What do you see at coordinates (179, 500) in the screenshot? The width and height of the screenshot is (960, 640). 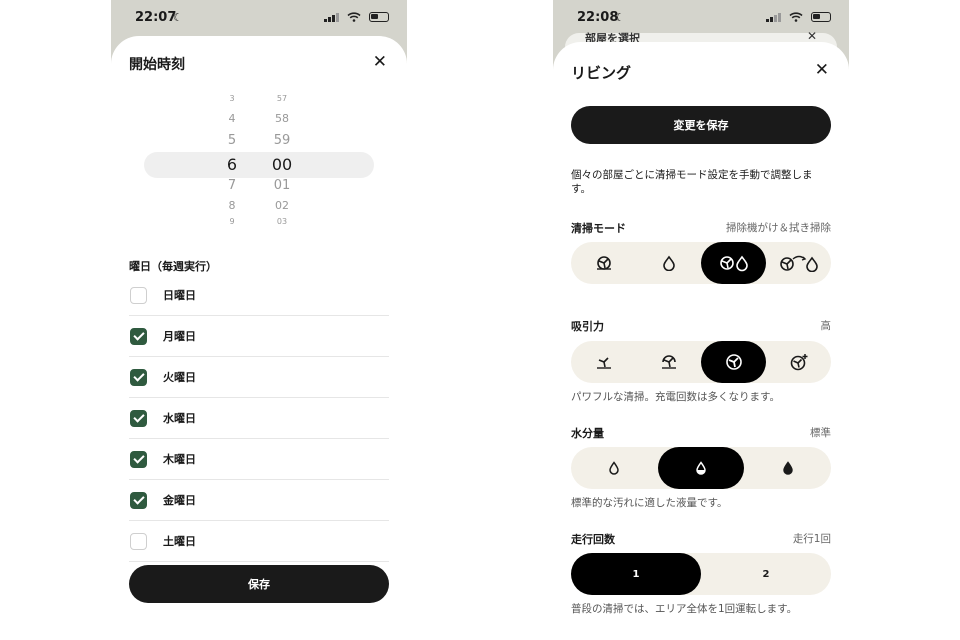 I see `weekday-label: 金曜日` at bounding box center [179, 500].